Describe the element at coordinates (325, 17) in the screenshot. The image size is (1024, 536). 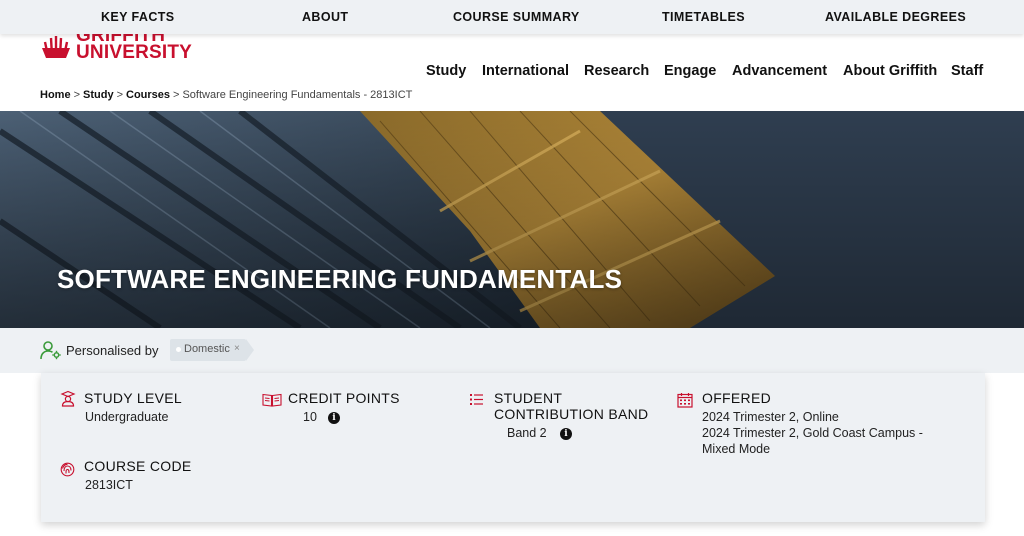
I see `section-nav-about: ABOUT` at that location.